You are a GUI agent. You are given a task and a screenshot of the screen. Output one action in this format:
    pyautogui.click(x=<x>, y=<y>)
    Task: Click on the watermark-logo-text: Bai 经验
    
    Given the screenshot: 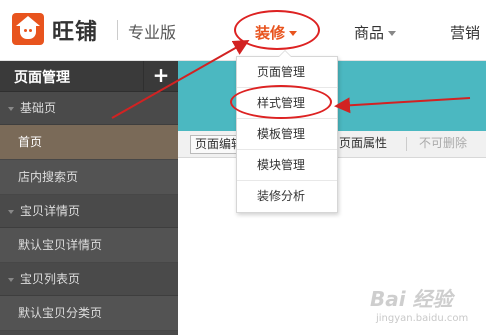 What is the action you would take?
    pyautogui.click(x=411, y=299)
    